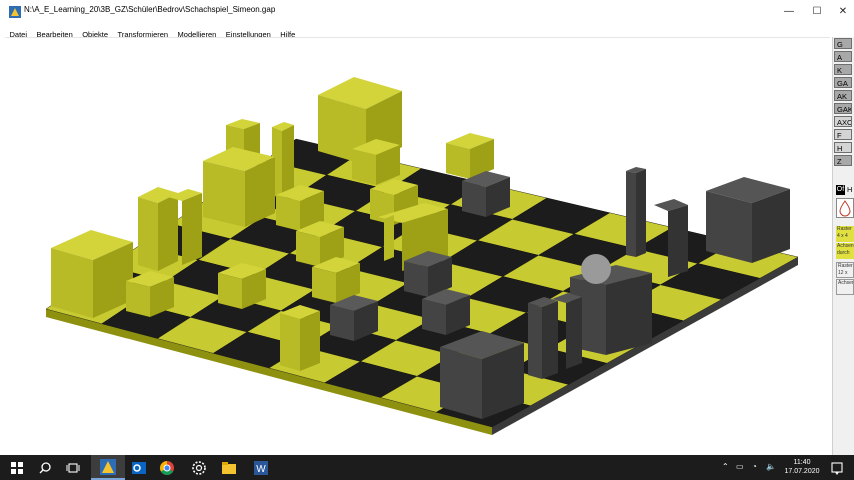 Image resolution: width=854 pixels, height=480 pixels. Describe the element at coordinates (17, 468) in the screenshot. I see `windows-start-icon` at that location.